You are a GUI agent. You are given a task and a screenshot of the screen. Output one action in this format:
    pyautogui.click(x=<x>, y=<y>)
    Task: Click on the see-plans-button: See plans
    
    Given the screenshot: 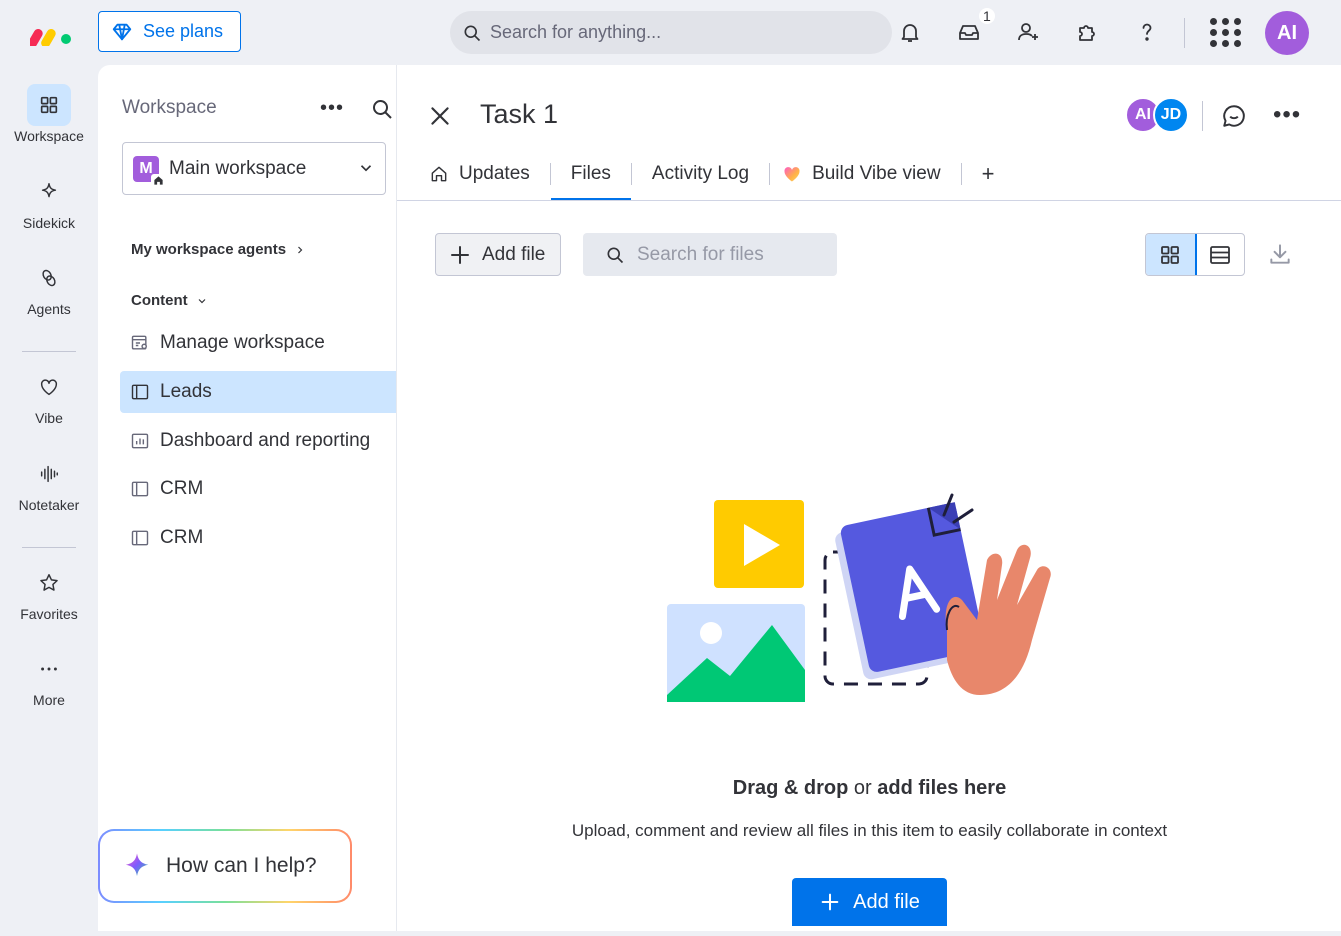 What is the action you would take?
    pyautogui.click(x=169, y=31)
    